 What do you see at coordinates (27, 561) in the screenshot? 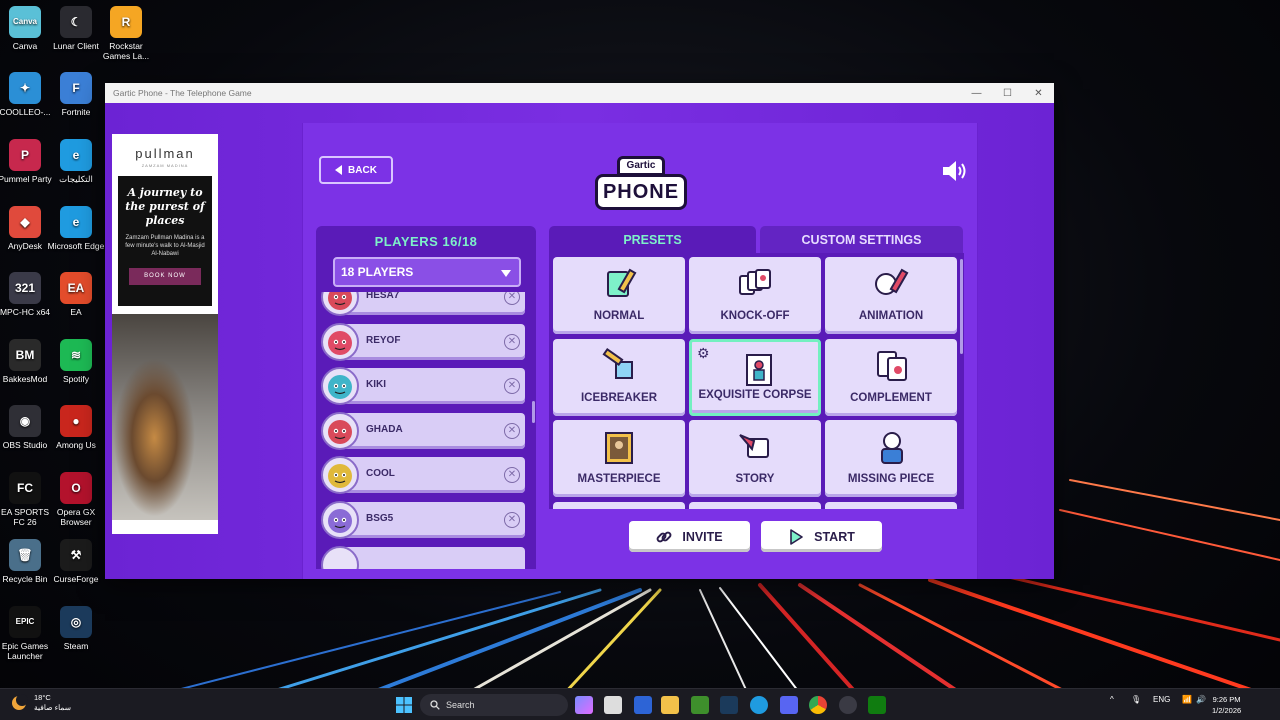
I see `desktop-icon: 🗑 Recycle Bin` at bounding box center [27, 561].